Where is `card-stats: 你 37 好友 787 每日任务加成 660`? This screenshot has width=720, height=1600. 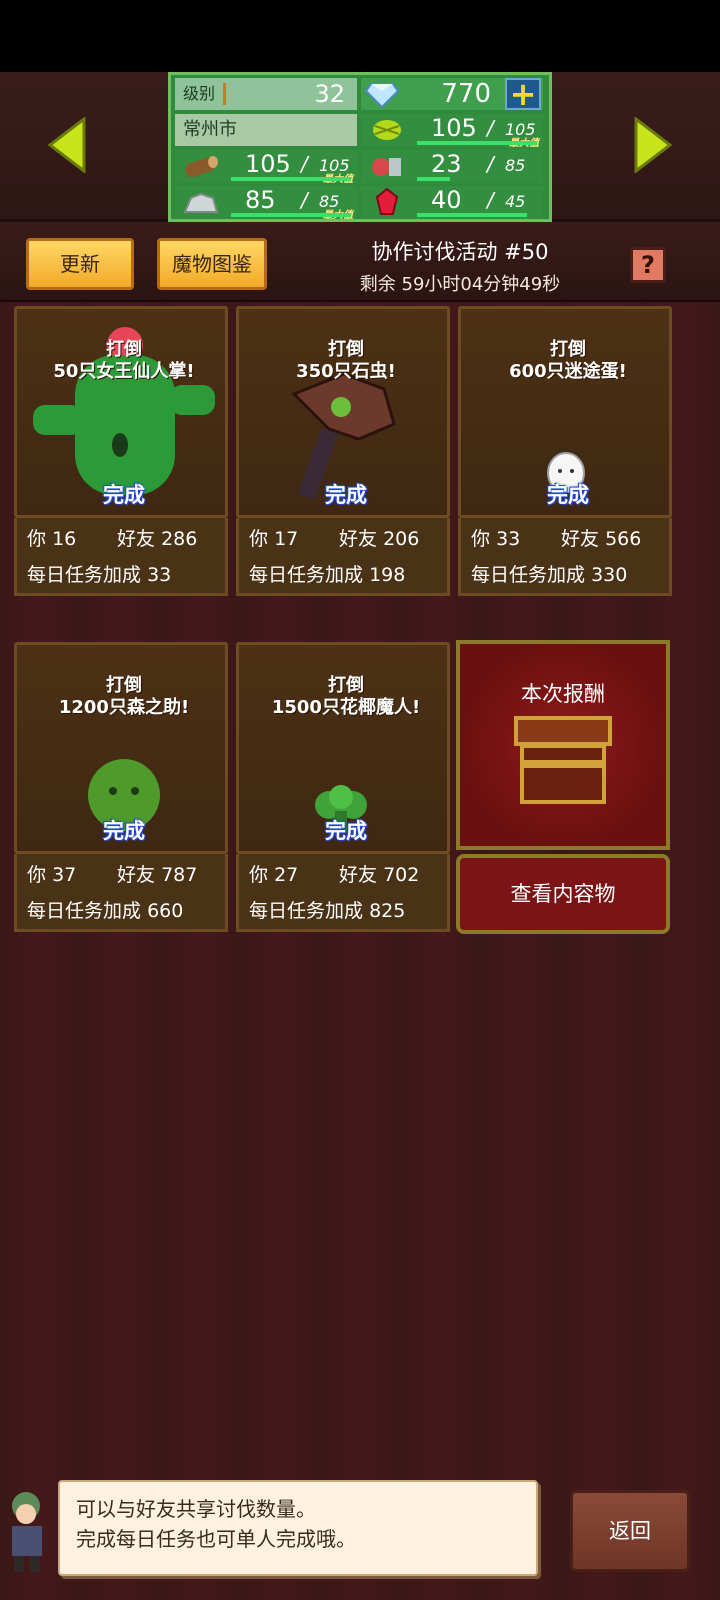 card-stats: 你 37 好友 787 每日任务加成 660 is located at coordinates (121, 893).